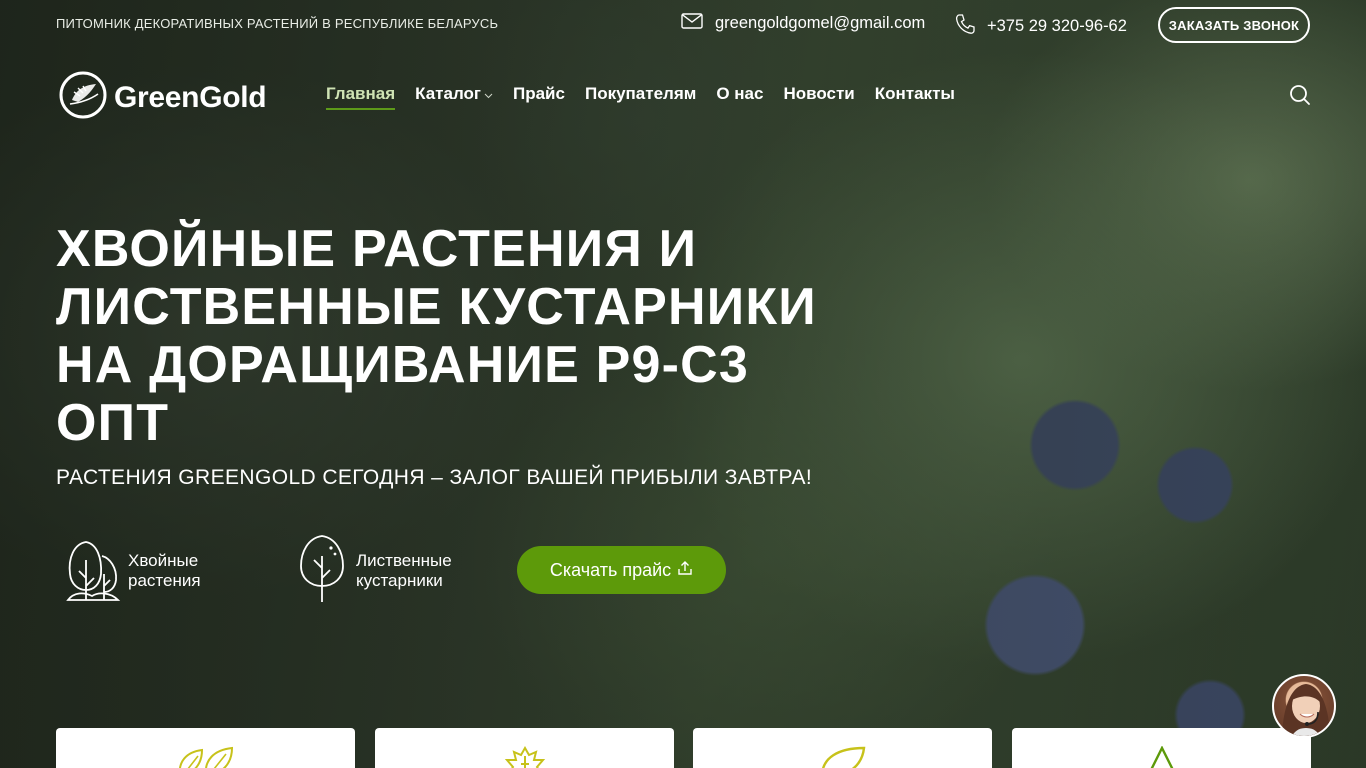 This screenshot has height=768, width=1366. I want to click on nav-label: Главная, so click(361, 93).